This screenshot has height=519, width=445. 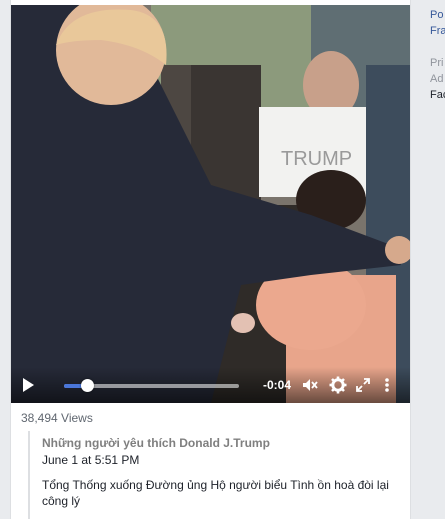 I want to click on time-remaining: -0:04, so click(x=277, y=385).